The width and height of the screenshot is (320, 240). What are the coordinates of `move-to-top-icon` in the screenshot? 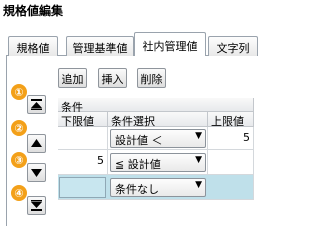 It's located at (36, 104).